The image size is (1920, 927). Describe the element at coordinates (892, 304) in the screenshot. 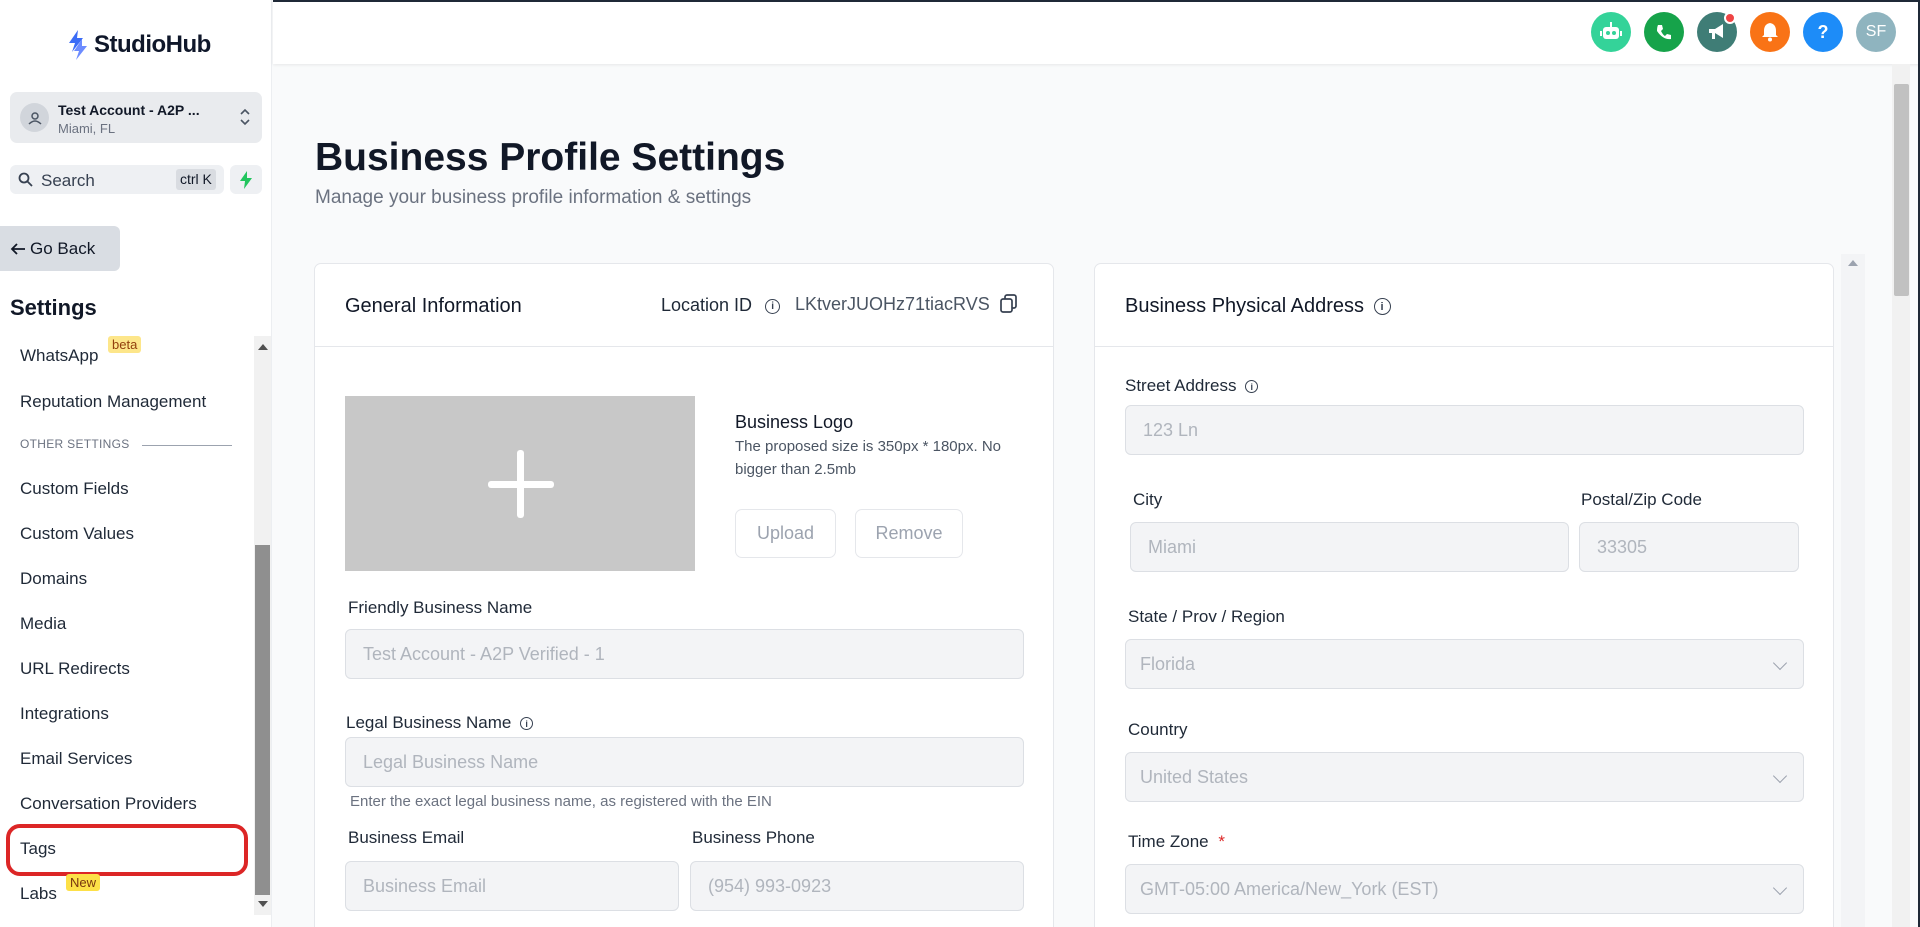

I see `location-id-value: LKtverJUOHz71tiacRVS` at that location.